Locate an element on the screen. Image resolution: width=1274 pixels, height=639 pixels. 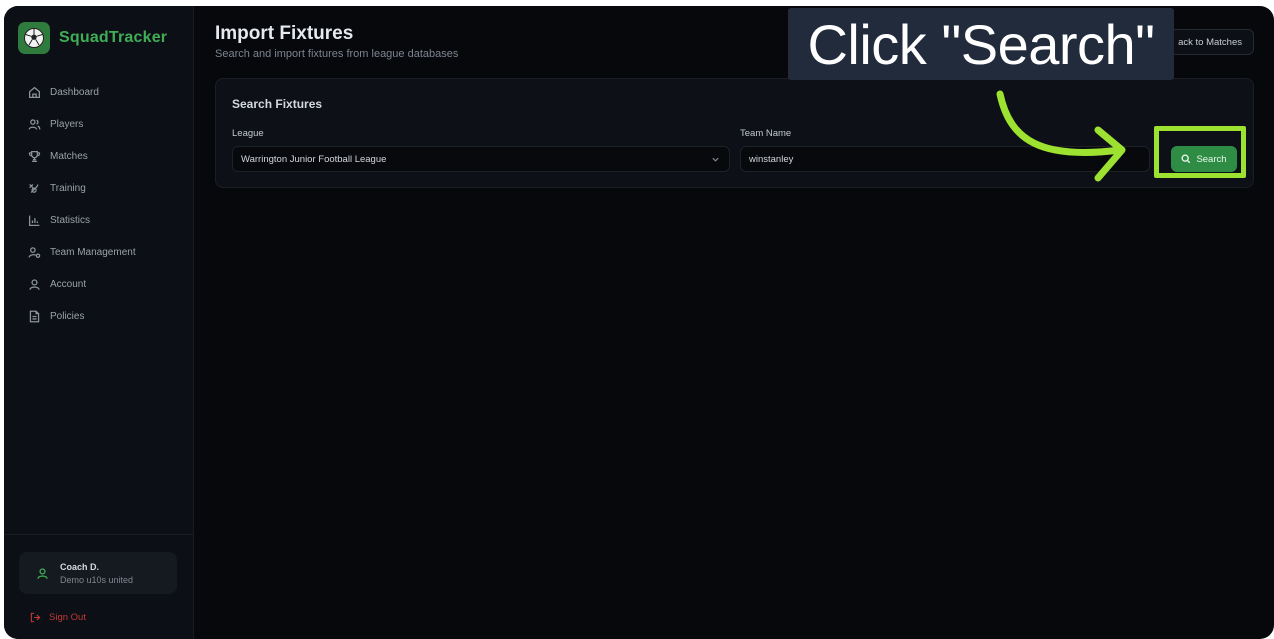
sidebar-item-team-management: Team Management is located at coordinates (82, 252).